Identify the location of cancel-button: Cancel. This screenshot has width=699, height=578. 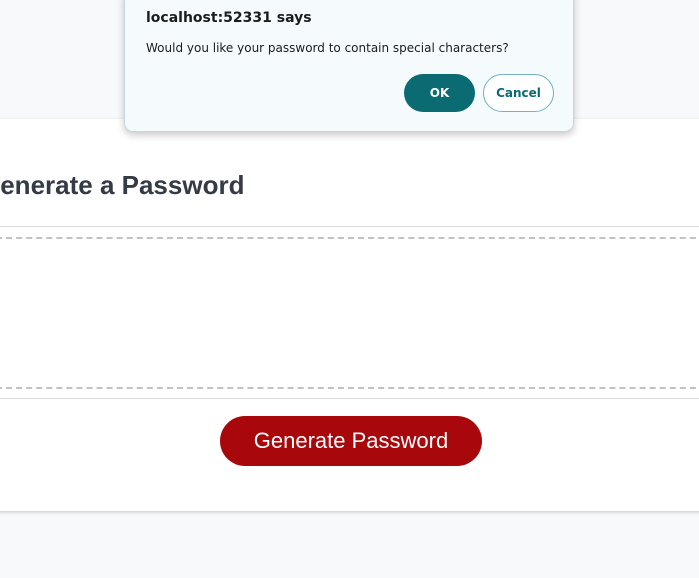
(518, 93).